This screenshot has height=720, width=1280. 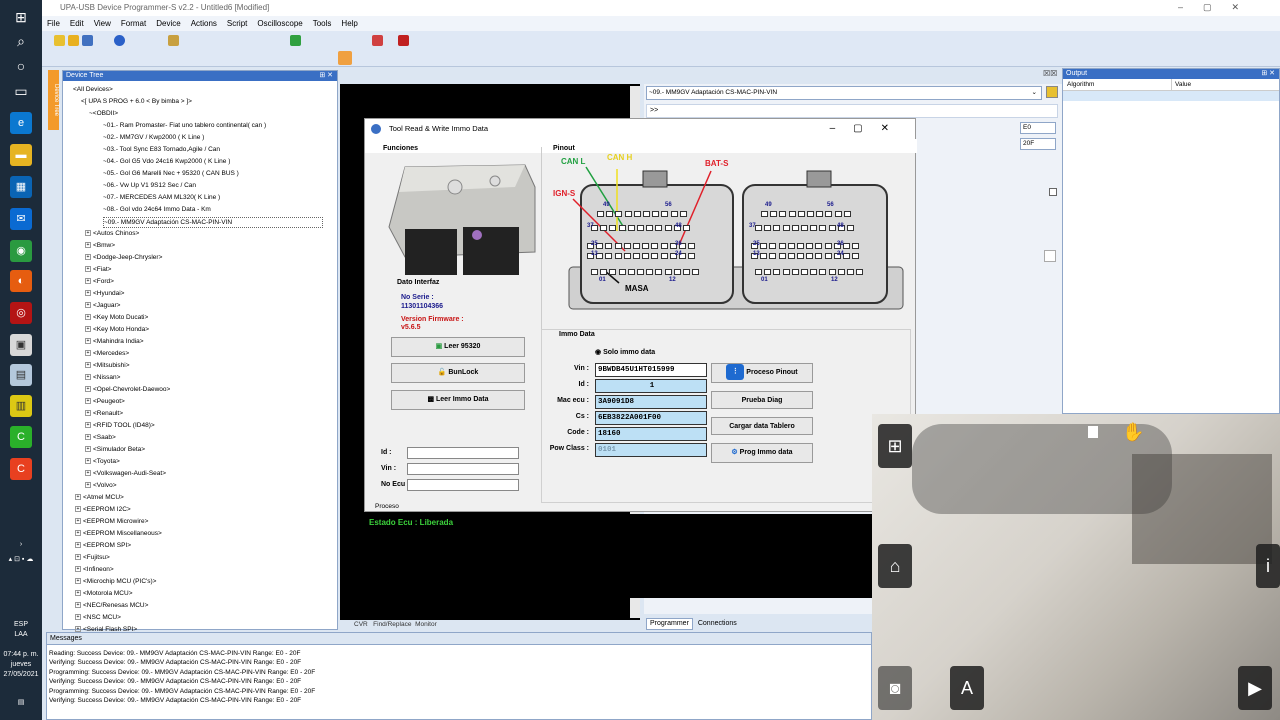 What do you see at coordinates (102, 377) in the screenshot?
I see `tree-item: + <Nissan>` at bounding box center [102, 377].